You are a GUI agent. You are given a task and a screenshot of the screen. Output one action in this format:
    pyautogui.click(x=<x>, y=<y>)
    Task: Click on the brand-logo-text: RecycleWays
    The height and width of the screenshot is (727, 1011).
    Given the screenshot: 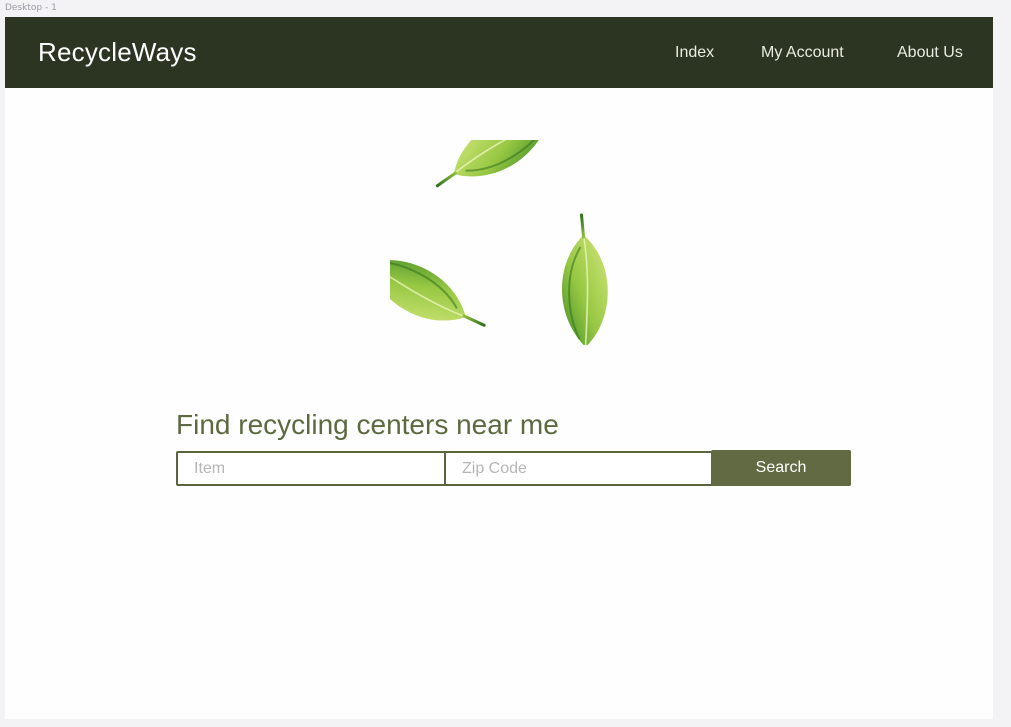 What is the action you would take?
    pyautogui.click(x=117, y=52)
    